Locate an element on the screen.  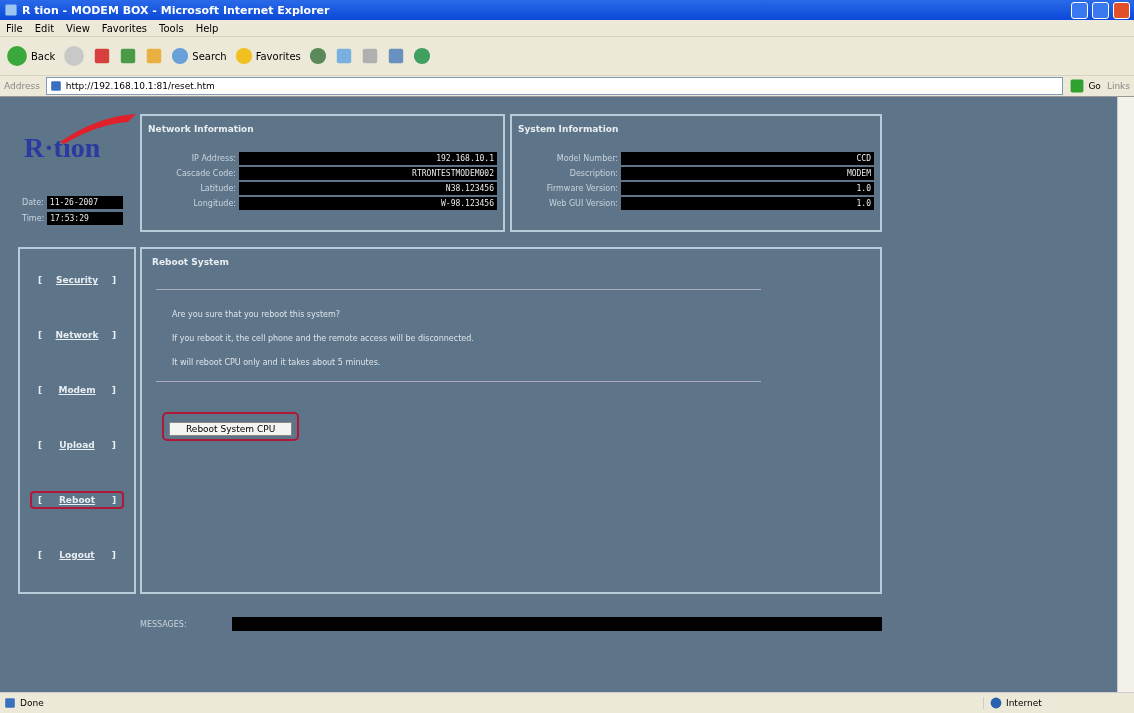
nav-label: Network is located at coordinates (77, 335).